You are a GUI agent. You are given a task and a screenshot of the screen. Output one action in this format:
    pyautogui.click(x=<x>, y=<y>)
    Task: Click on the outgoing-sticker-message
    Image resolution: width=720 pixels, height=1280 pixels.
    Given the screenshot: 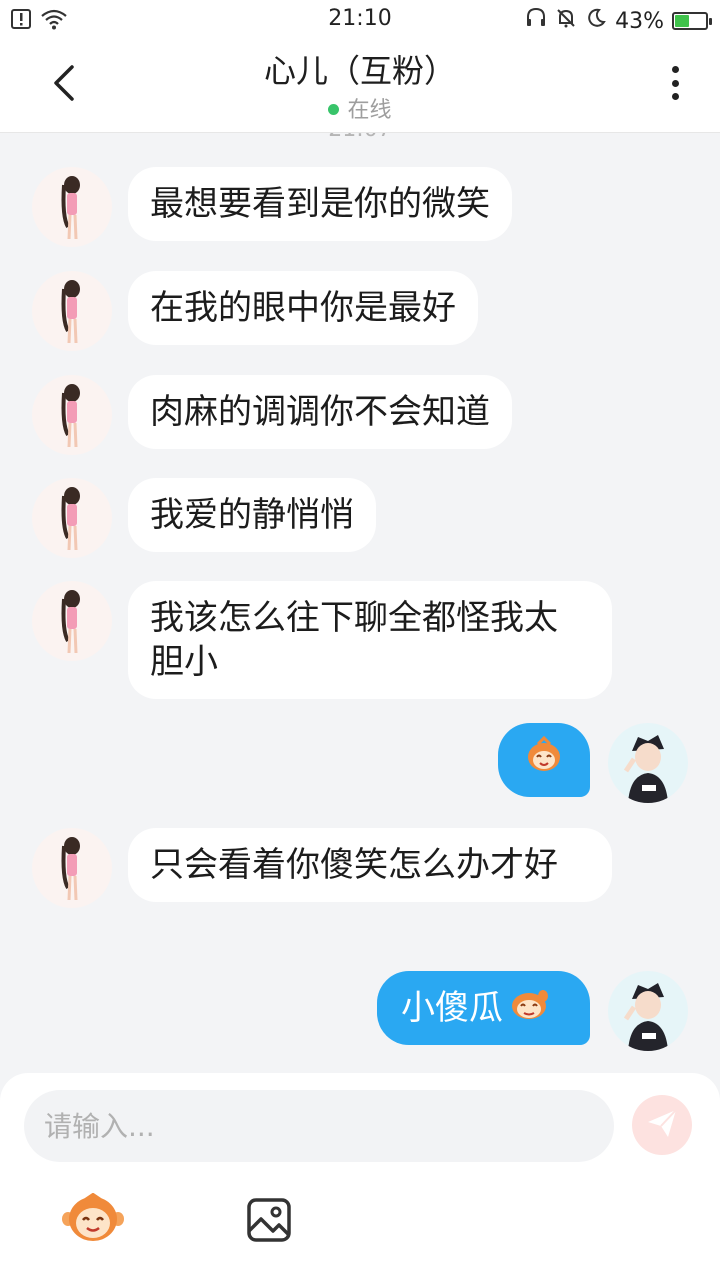 What is the action you would take?
    pyautogui.click(x=544, y=760)
    